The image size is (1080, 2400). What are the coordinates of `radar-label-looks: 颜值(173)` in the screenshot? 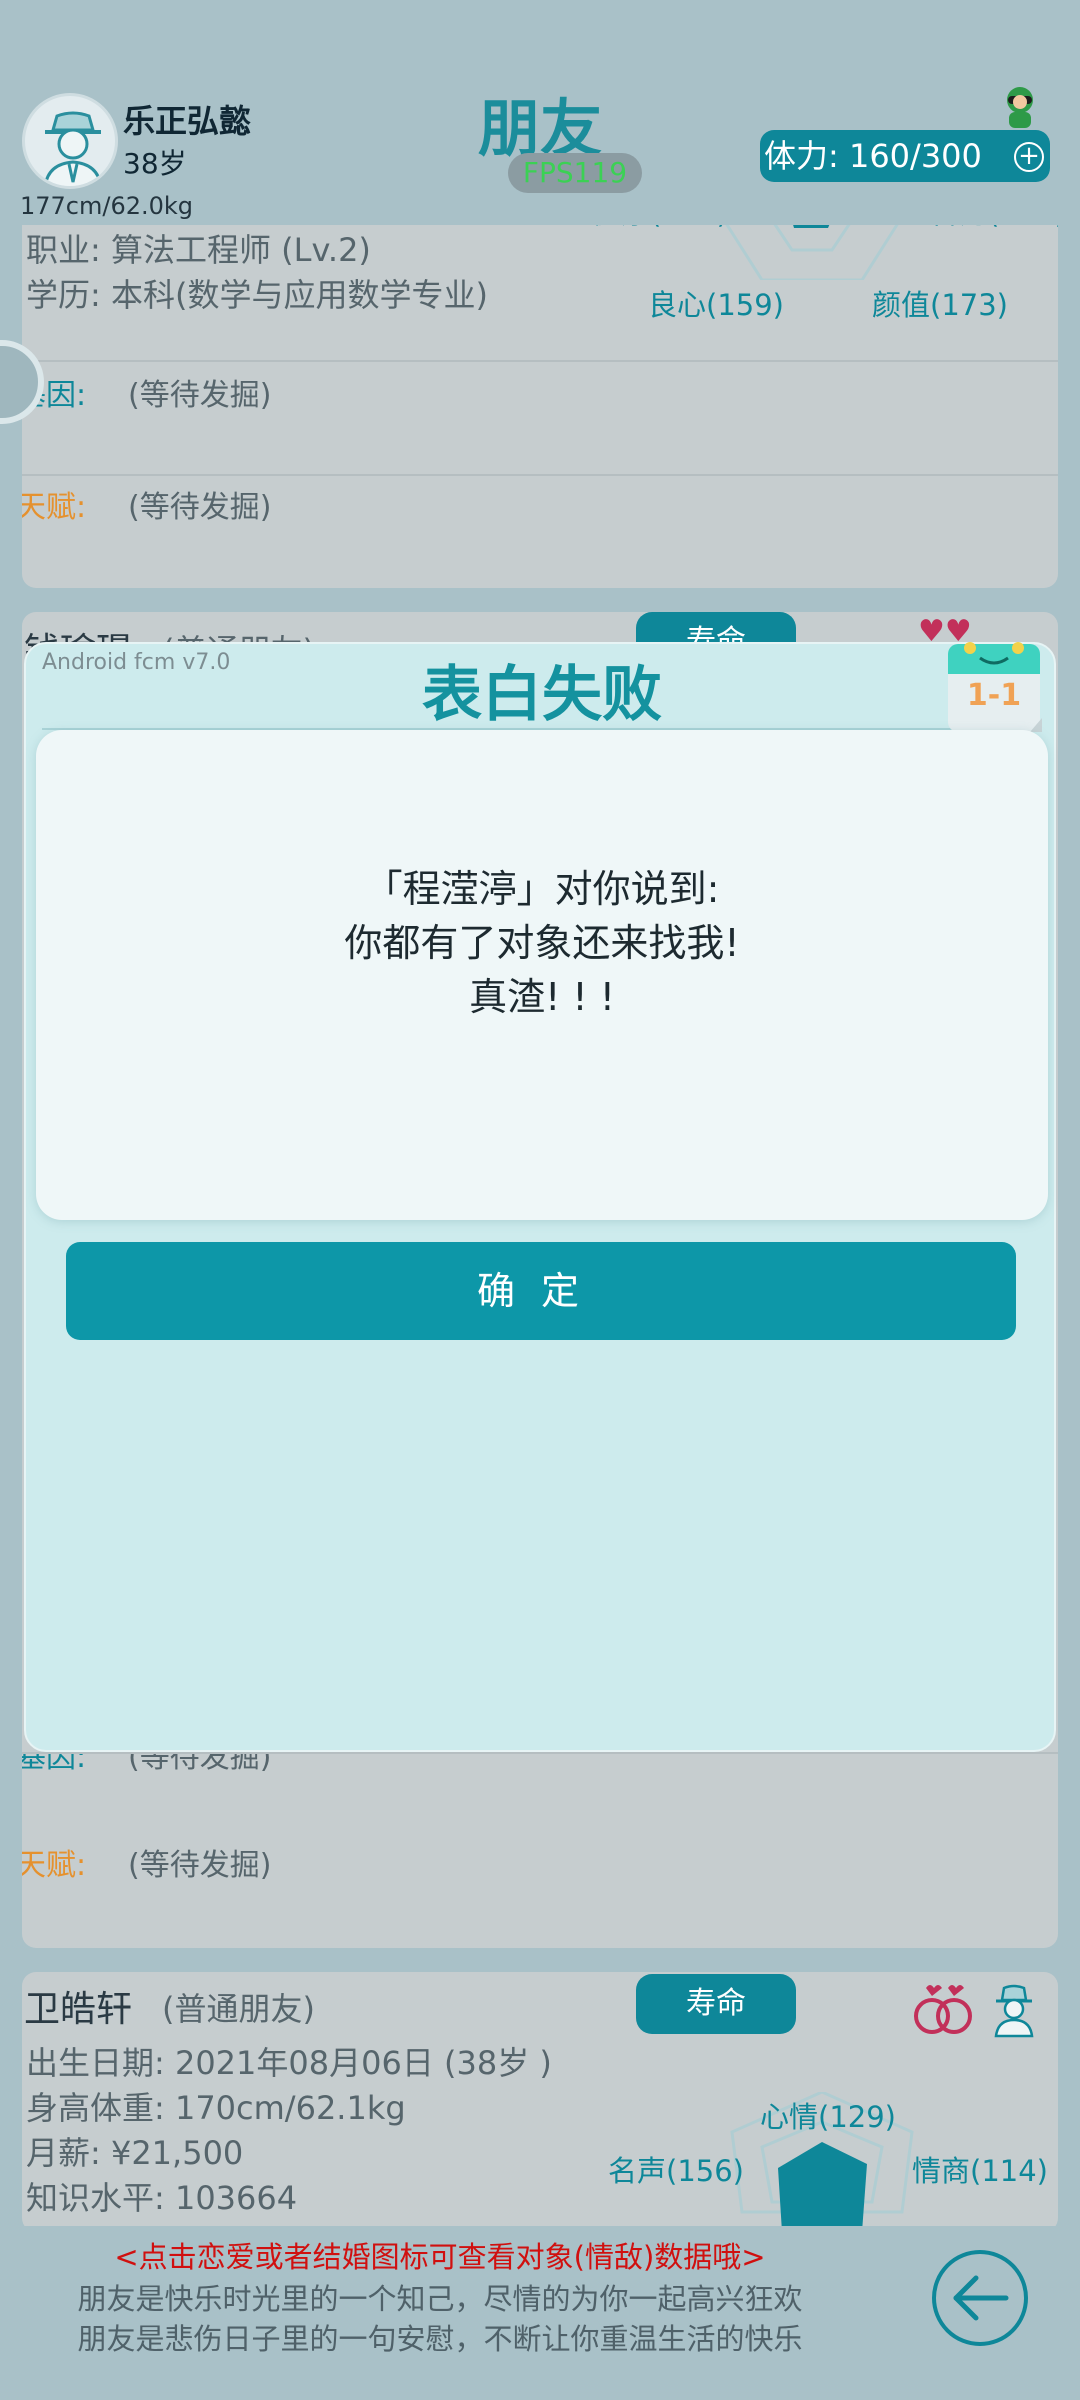 It's located at (940, 305).